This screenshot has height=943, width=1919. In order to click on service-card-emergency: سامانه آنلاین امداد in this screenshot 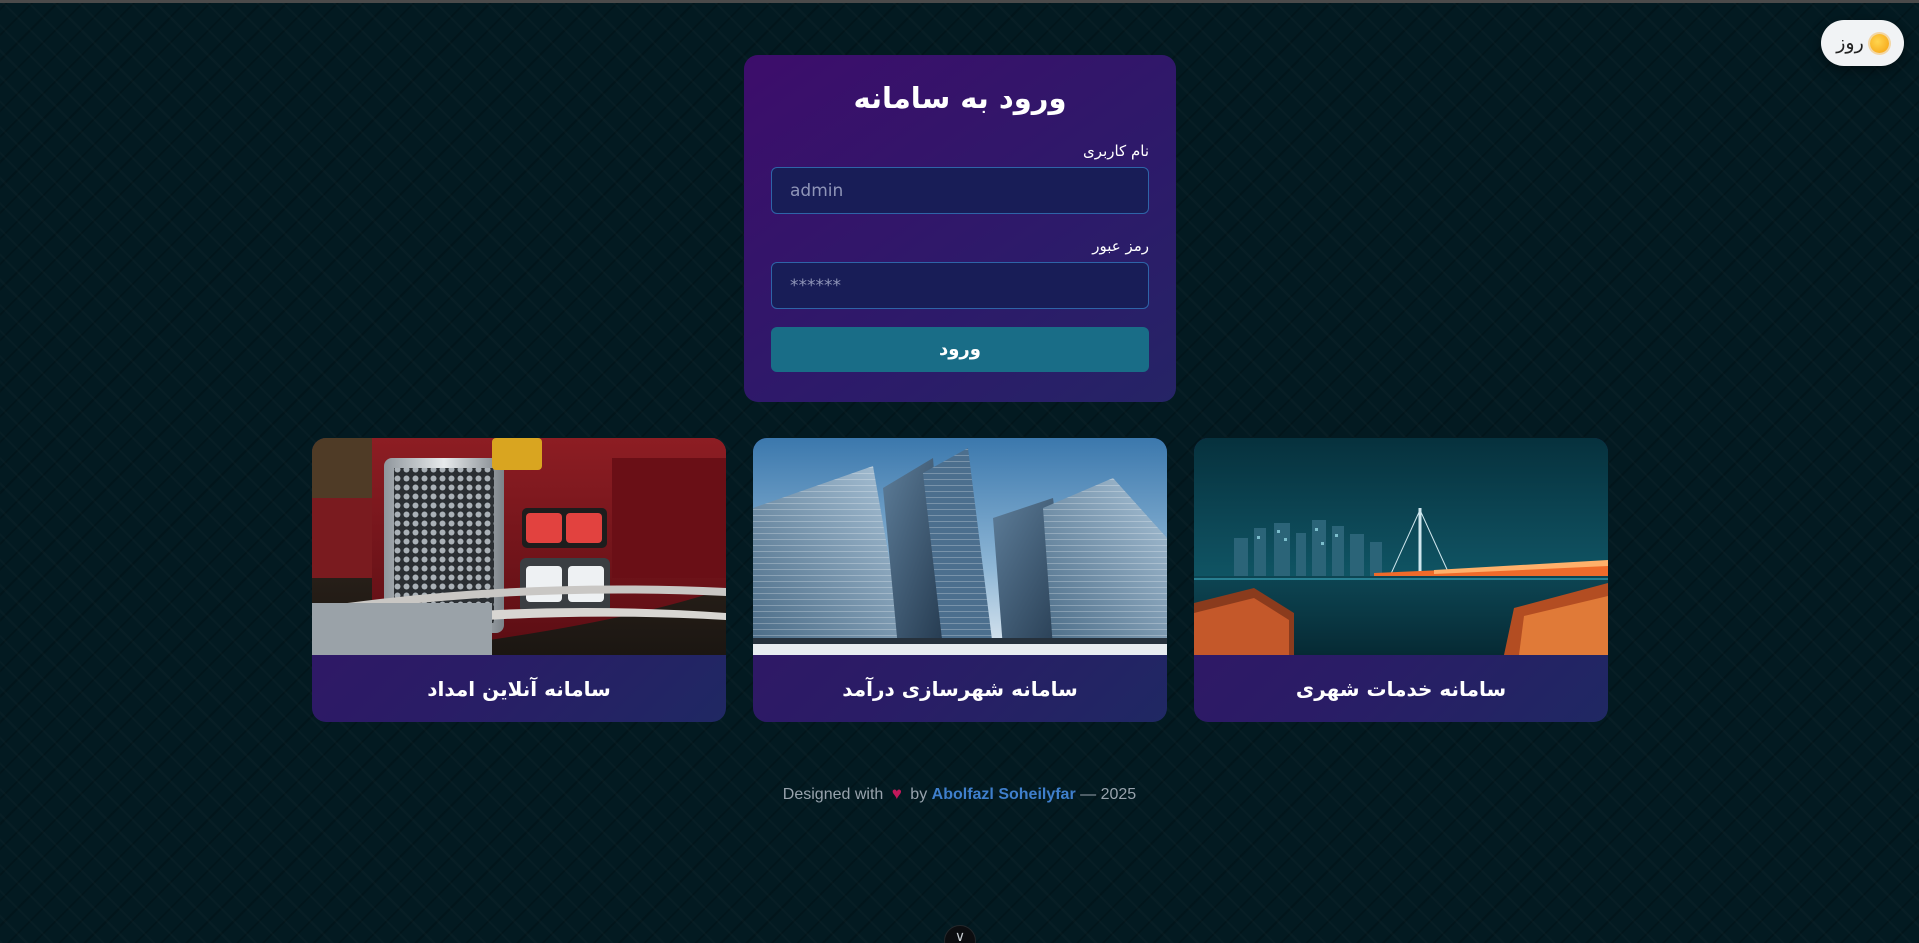, I will do `click(519, 580)`.